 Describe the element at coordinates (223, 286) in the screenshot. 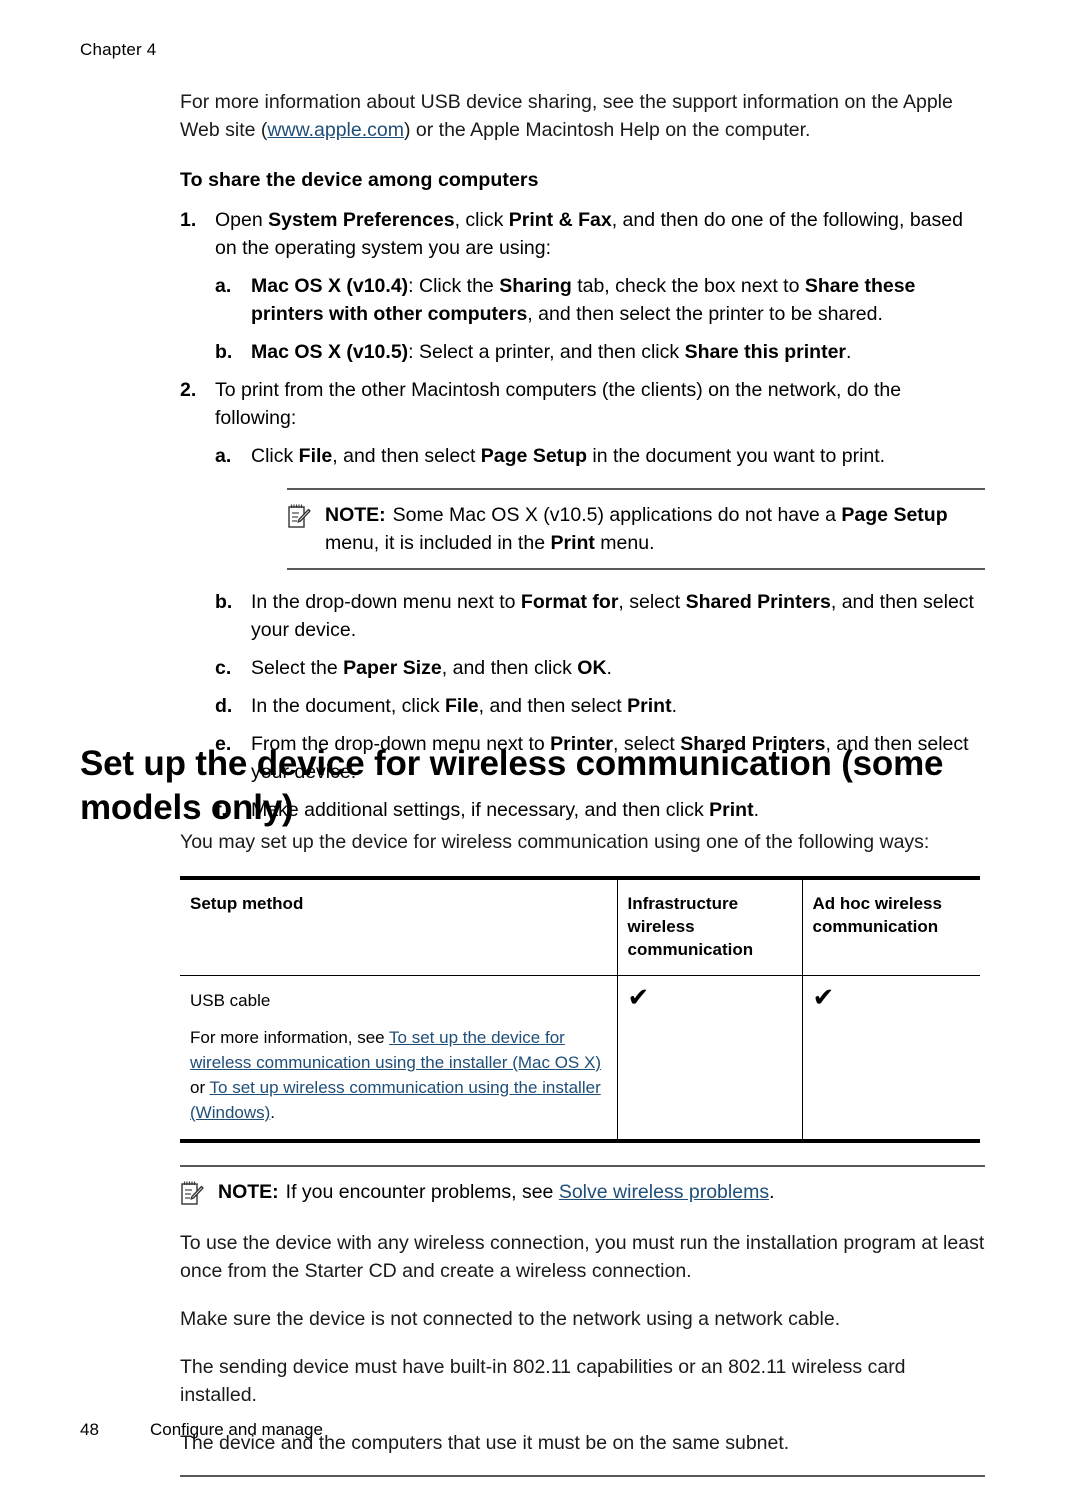

I see `step-1a-marker: a.` at that location.